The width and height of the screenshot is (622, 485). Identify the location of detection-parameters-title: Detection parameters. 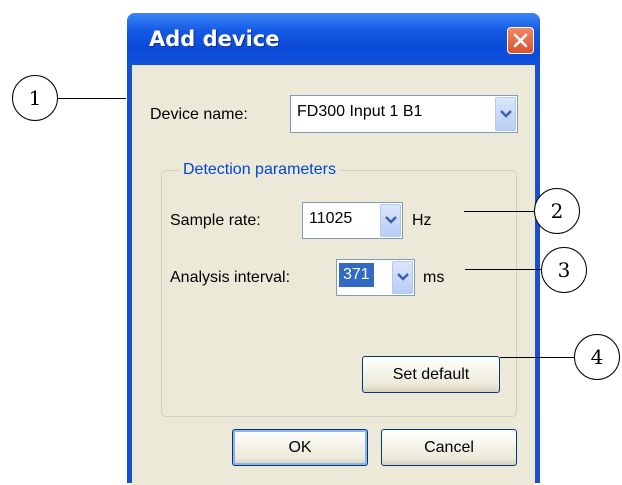
(259, 170).